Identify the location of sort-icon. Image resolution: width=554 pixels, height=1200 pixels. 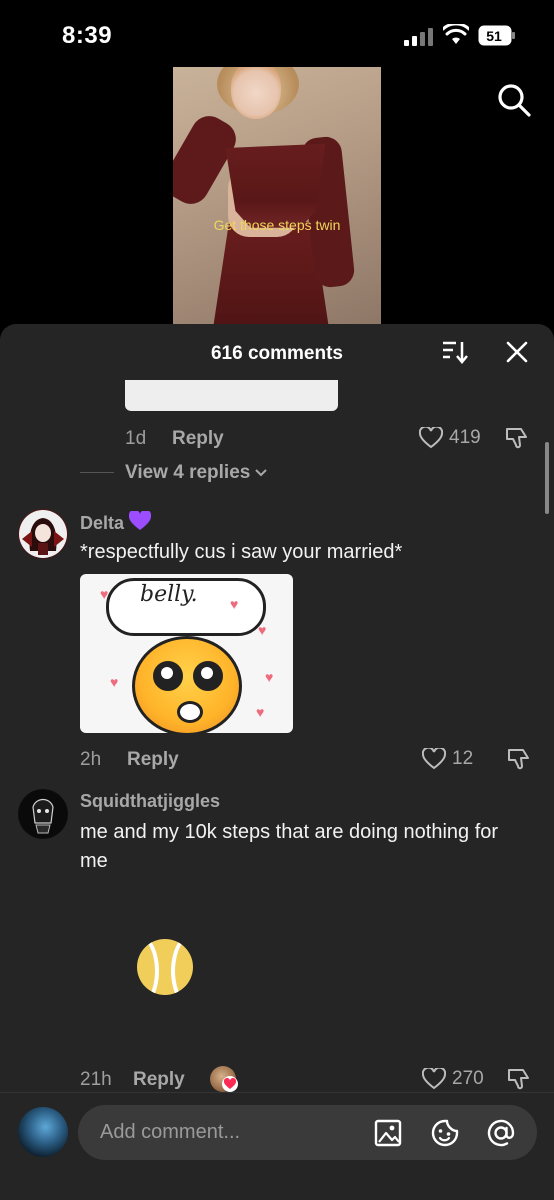
(455, 352).